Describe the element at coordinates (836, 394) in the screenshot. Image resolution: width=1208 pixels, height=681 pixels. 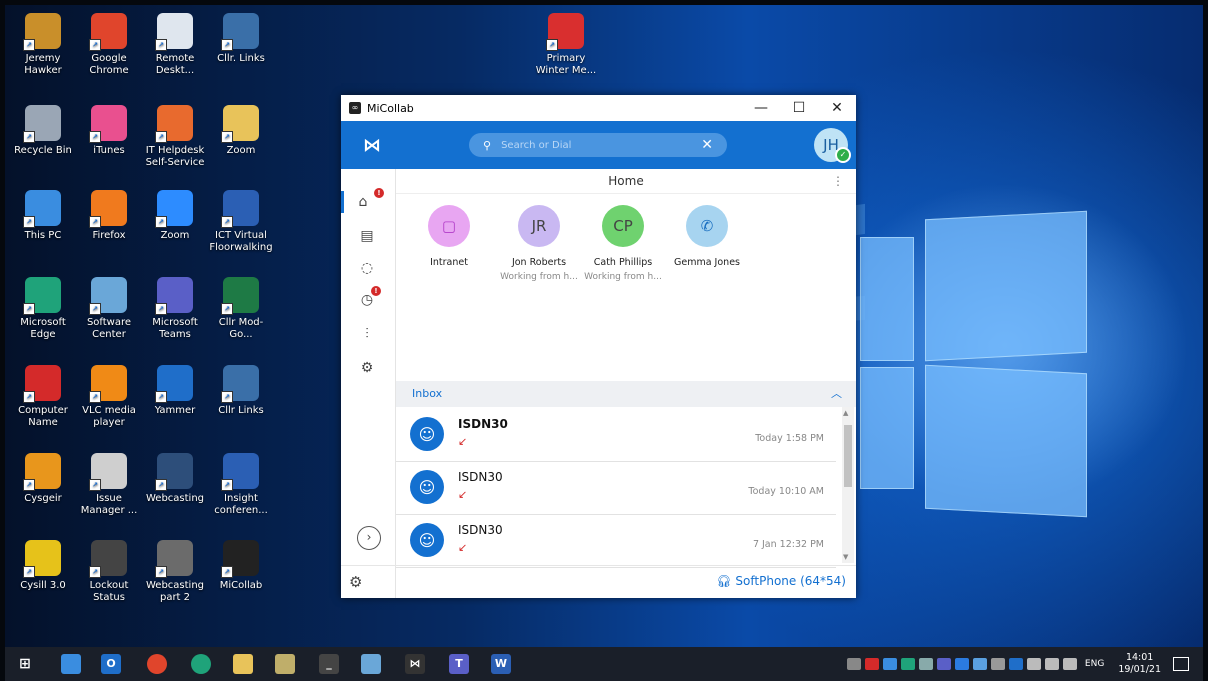
I see `chevron-up-icon: ︿` at that location.